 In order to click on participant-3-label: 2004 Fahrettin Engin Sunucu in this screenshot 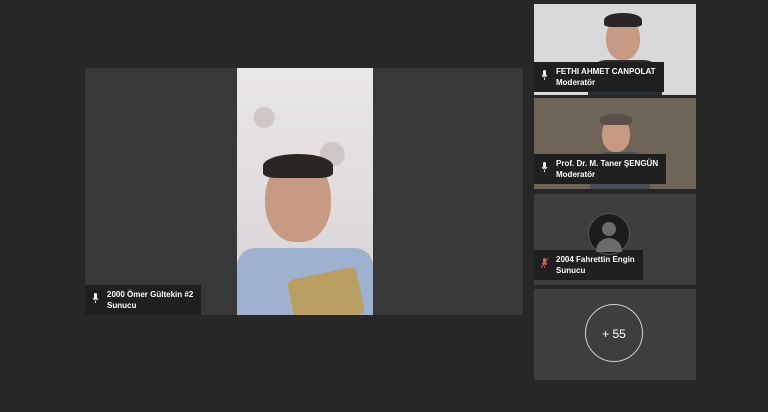, I will do `click(588, 265)`.